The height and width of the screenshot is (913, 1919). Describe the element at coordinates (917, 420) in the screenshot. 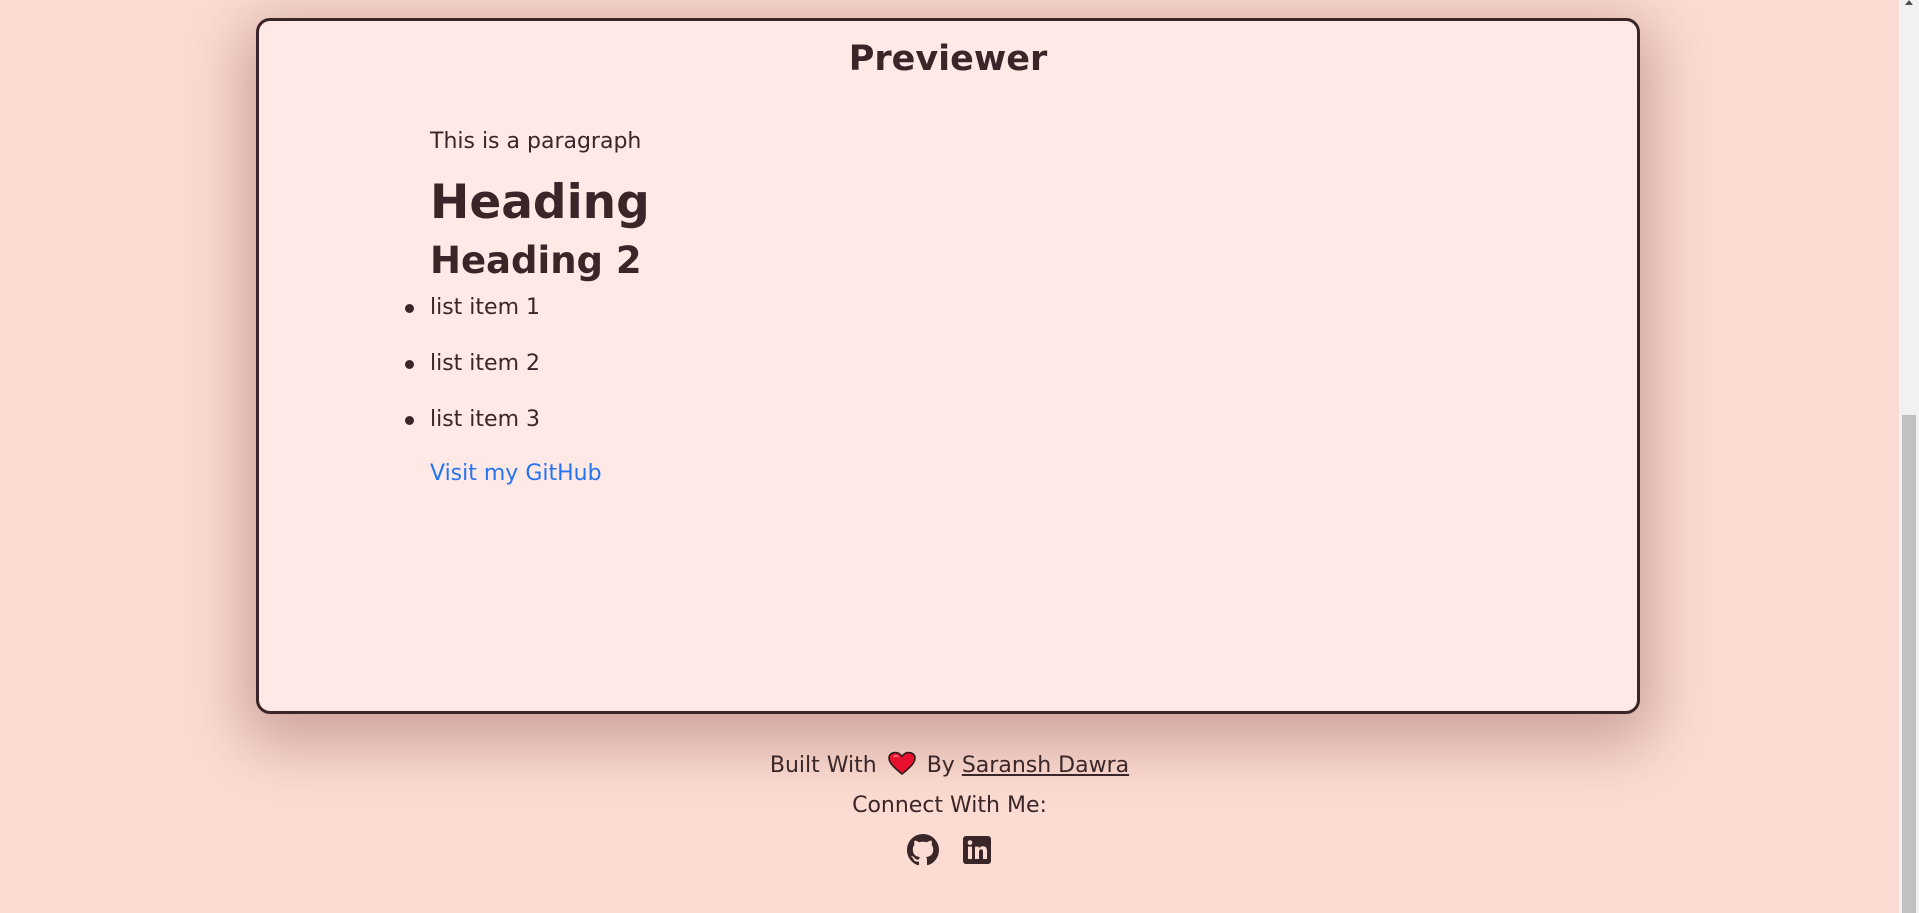

I see `list-item: list item 3` at that location.